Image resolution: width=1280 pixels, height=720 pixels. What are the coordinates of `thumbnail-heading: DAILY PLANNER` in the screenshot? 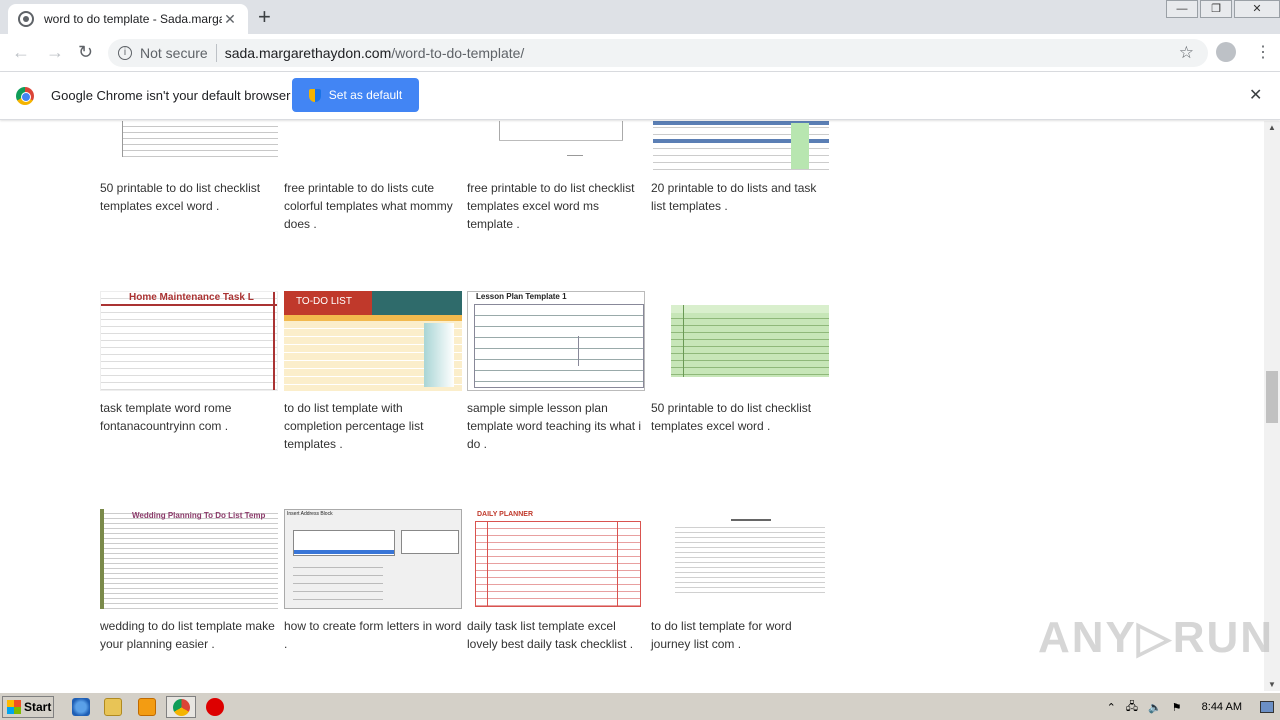 It's located at (505, 514).